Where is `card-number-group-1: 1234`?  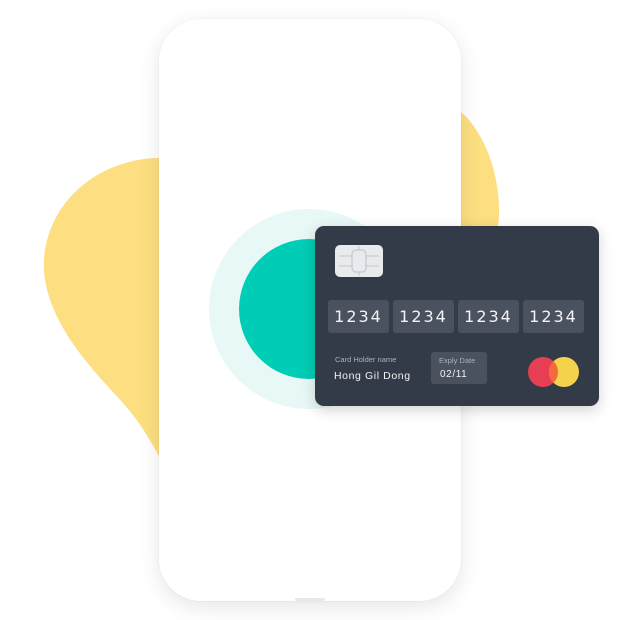
card-number-group-1: 1234 is located at coordinates (358, 316).